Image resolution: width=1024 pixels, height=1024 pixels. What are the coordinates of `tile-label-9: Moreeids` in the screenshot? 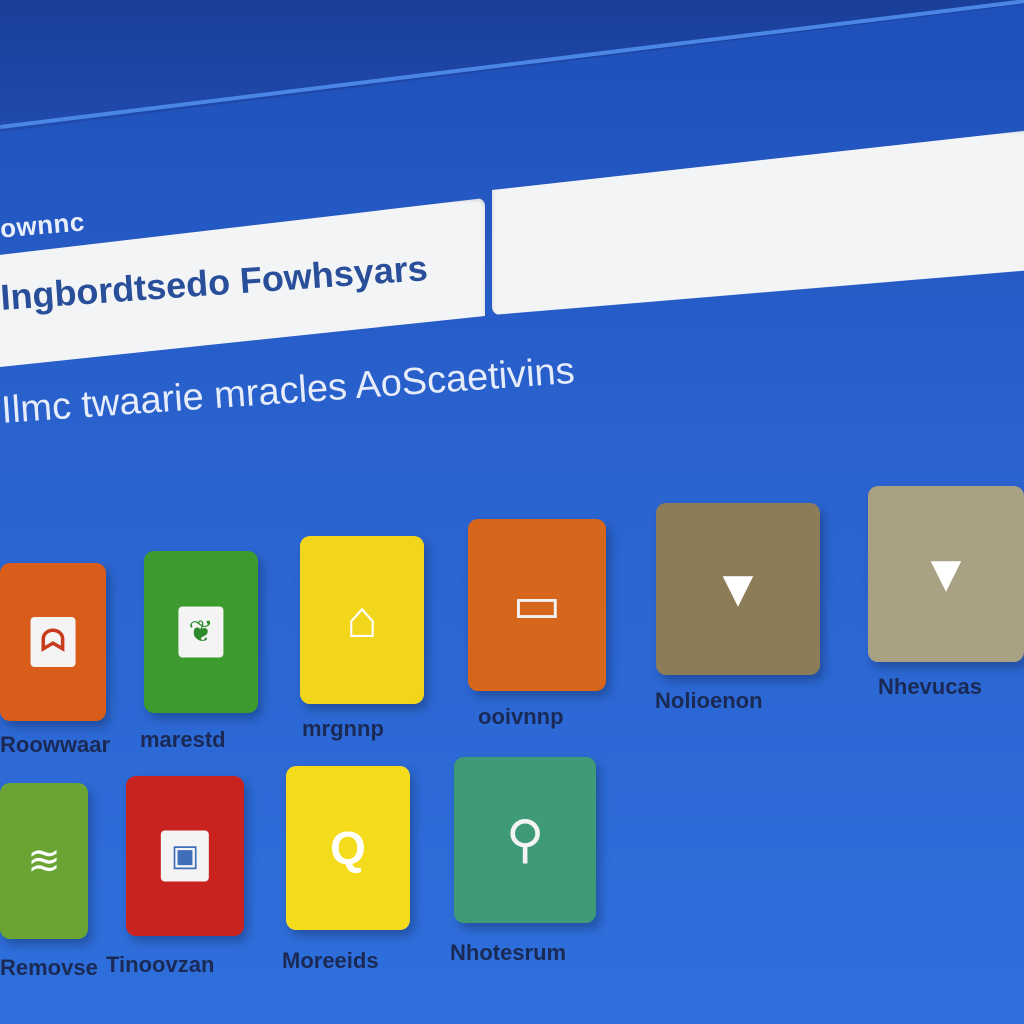 It's located at (330, 960).